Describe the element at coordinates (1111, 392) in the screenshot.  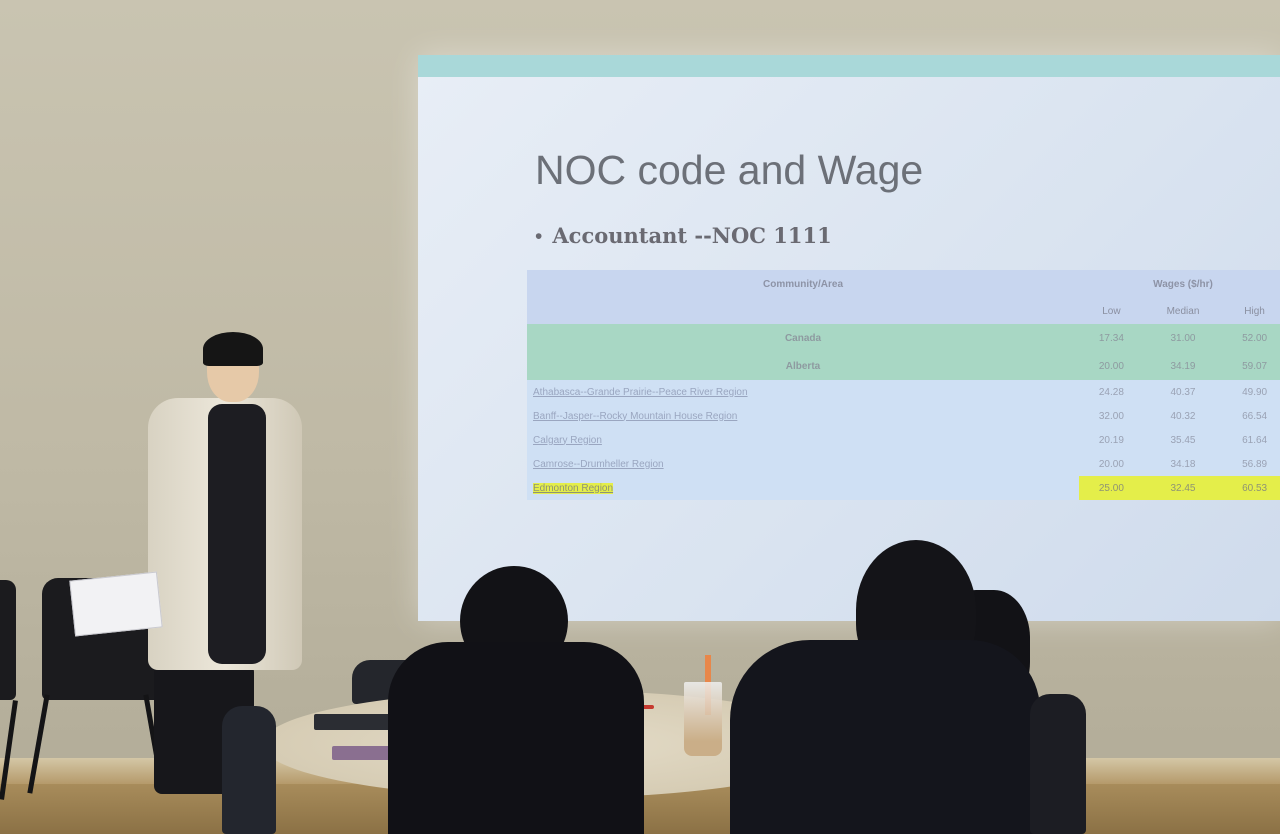
I see `row-low-wage: 24.28` at that location.